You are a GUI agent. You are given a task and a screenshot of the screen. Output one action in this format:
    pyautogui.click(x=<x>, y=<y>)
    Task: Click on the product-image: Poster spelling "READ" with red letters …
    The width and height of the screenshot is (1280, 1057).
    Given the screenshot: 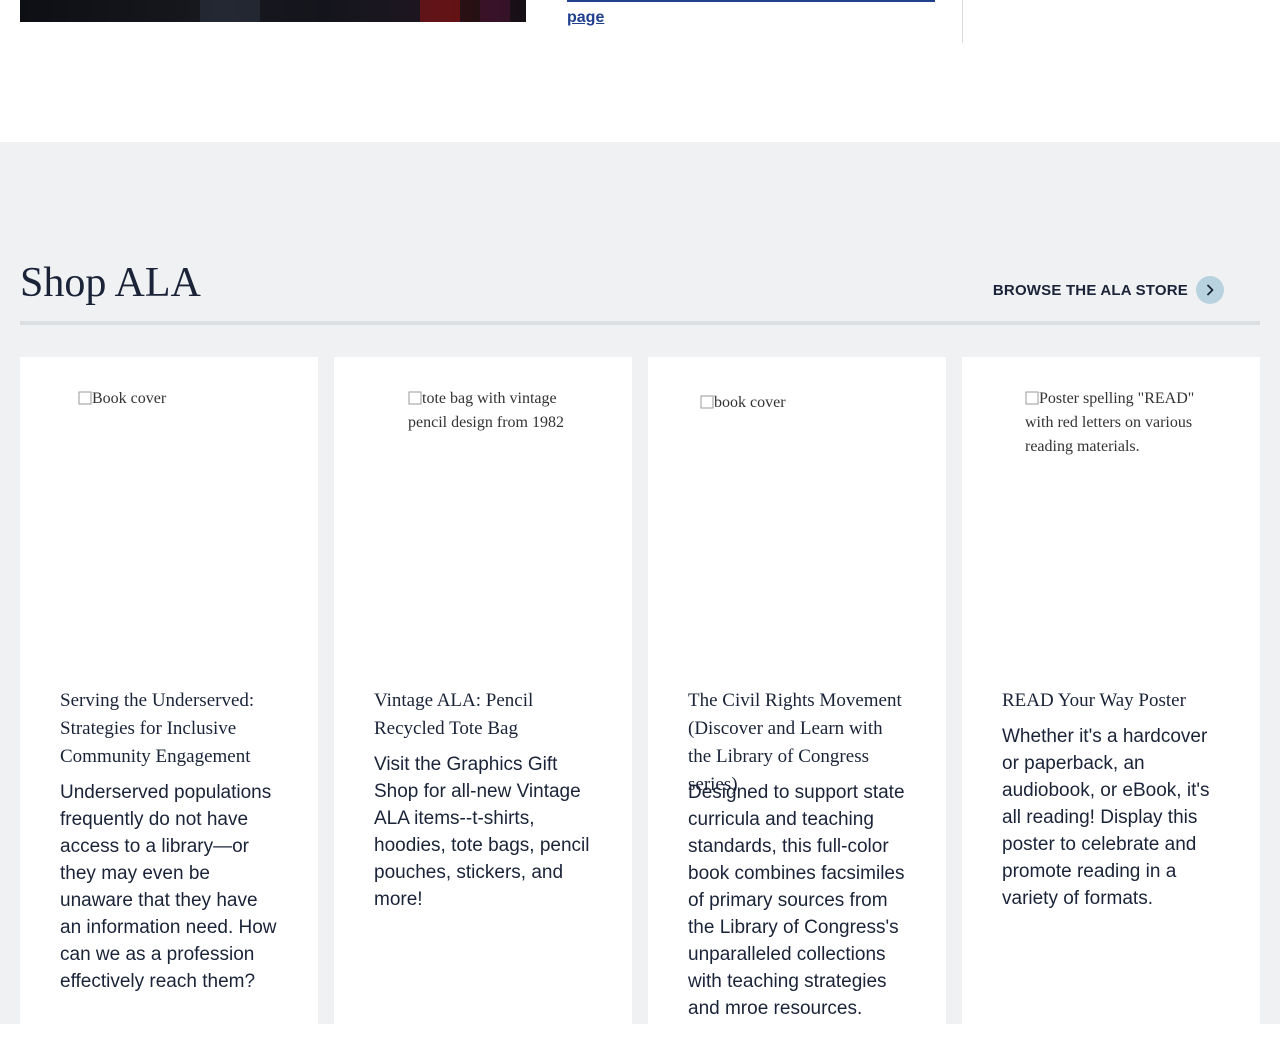 What is the action you would take?
    pyautogui.click(x=1114, y=423)
    